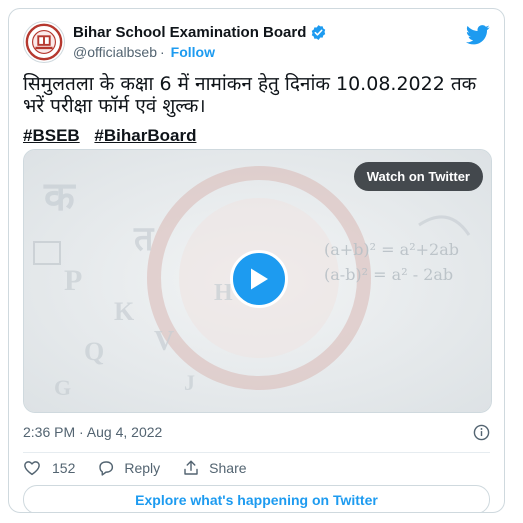  I want to click on formula-2: (a-b)² = a² - 2ab, so click(389, 274).